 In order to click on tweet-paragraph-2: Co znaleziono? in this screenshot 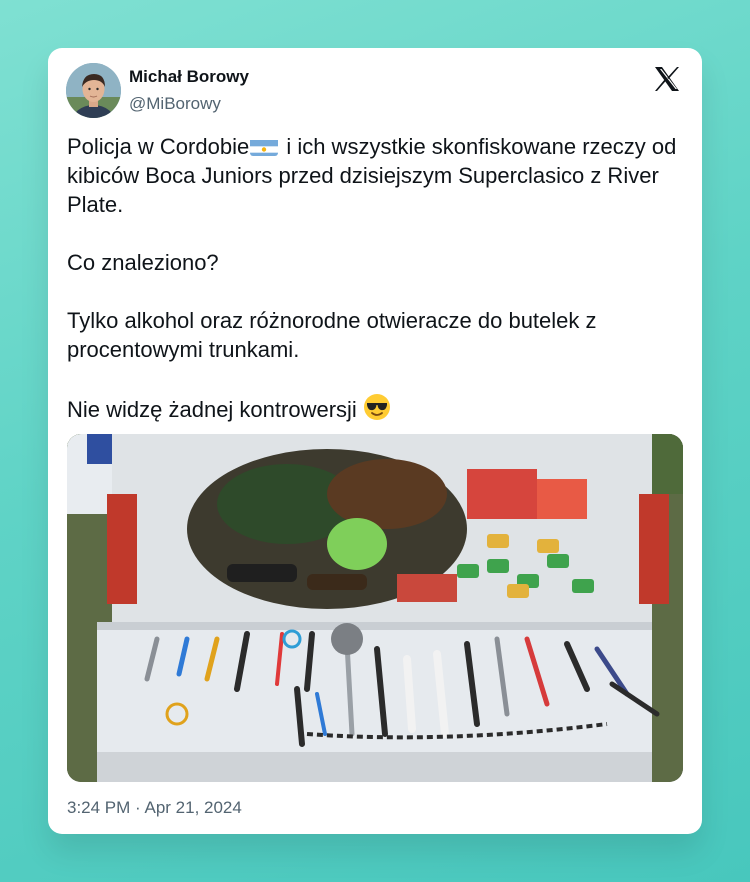, I will do `click(143, 262)`.